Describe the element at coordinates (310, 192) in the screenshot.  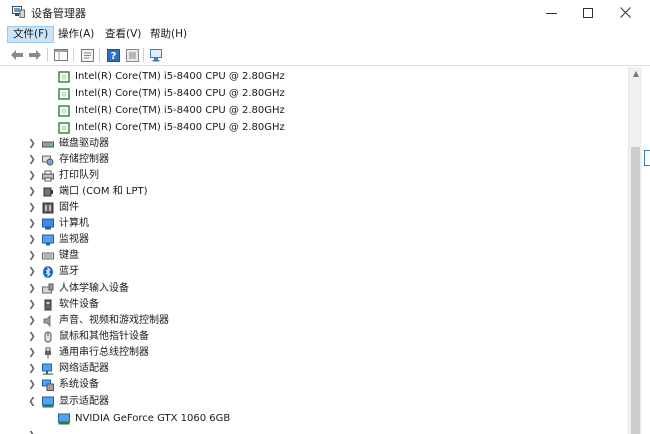
I see `tree-item-ports: ❯ 端口 (COM 和 LPT)` at that location.